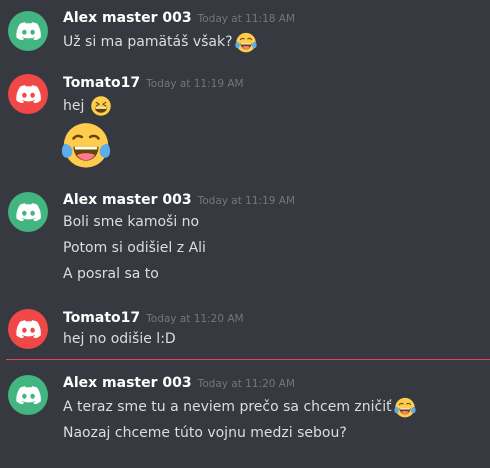  What do you see at coordinates (248, 359) in the screenshot?
I see `new-messages-divider` at bounding box center [248, 359].